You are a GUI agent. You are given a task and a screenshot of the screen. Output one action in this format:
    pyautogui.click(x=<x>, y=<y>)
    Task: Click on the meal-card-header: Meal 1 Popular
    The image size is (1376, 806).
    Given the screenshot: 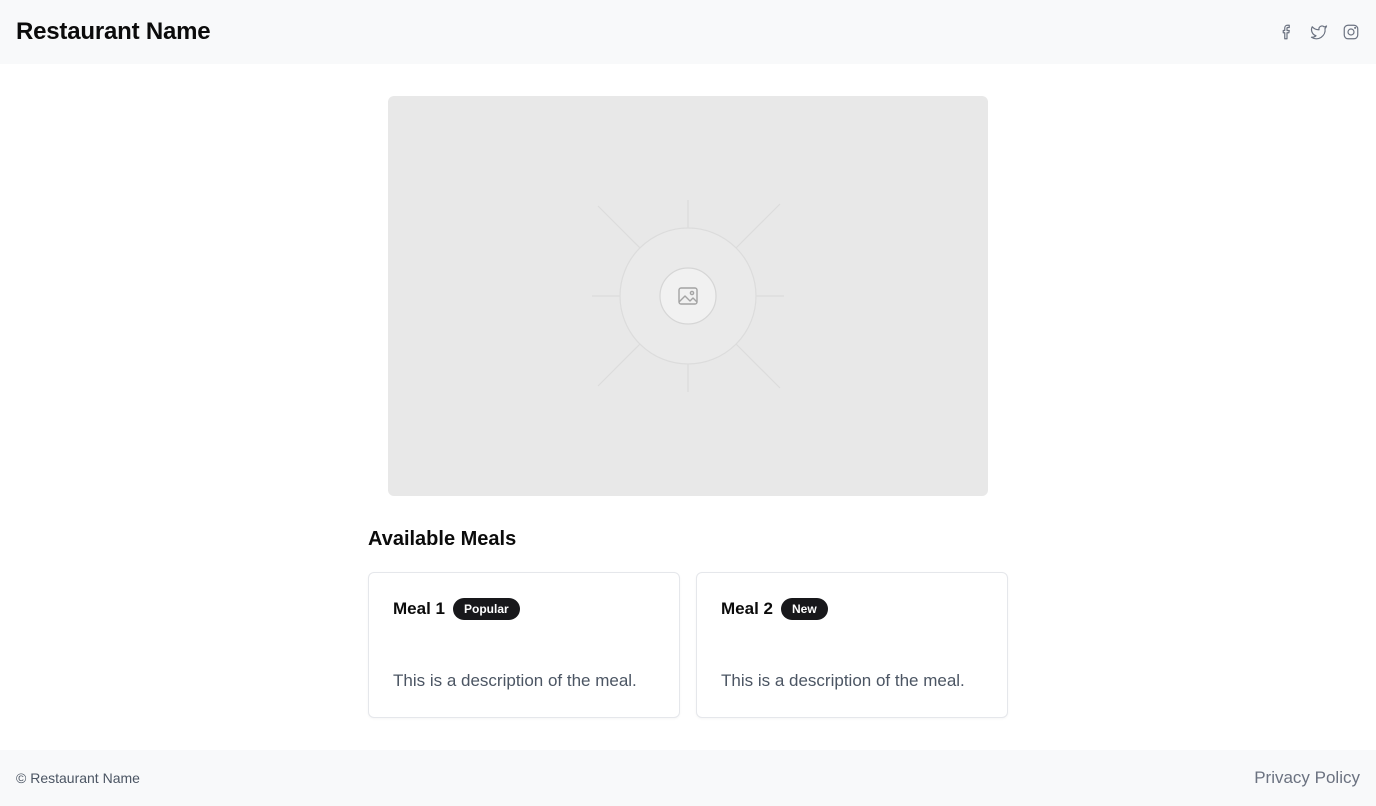 What is the action you would take?
    pyautogui.click(x=524, y=609)
    